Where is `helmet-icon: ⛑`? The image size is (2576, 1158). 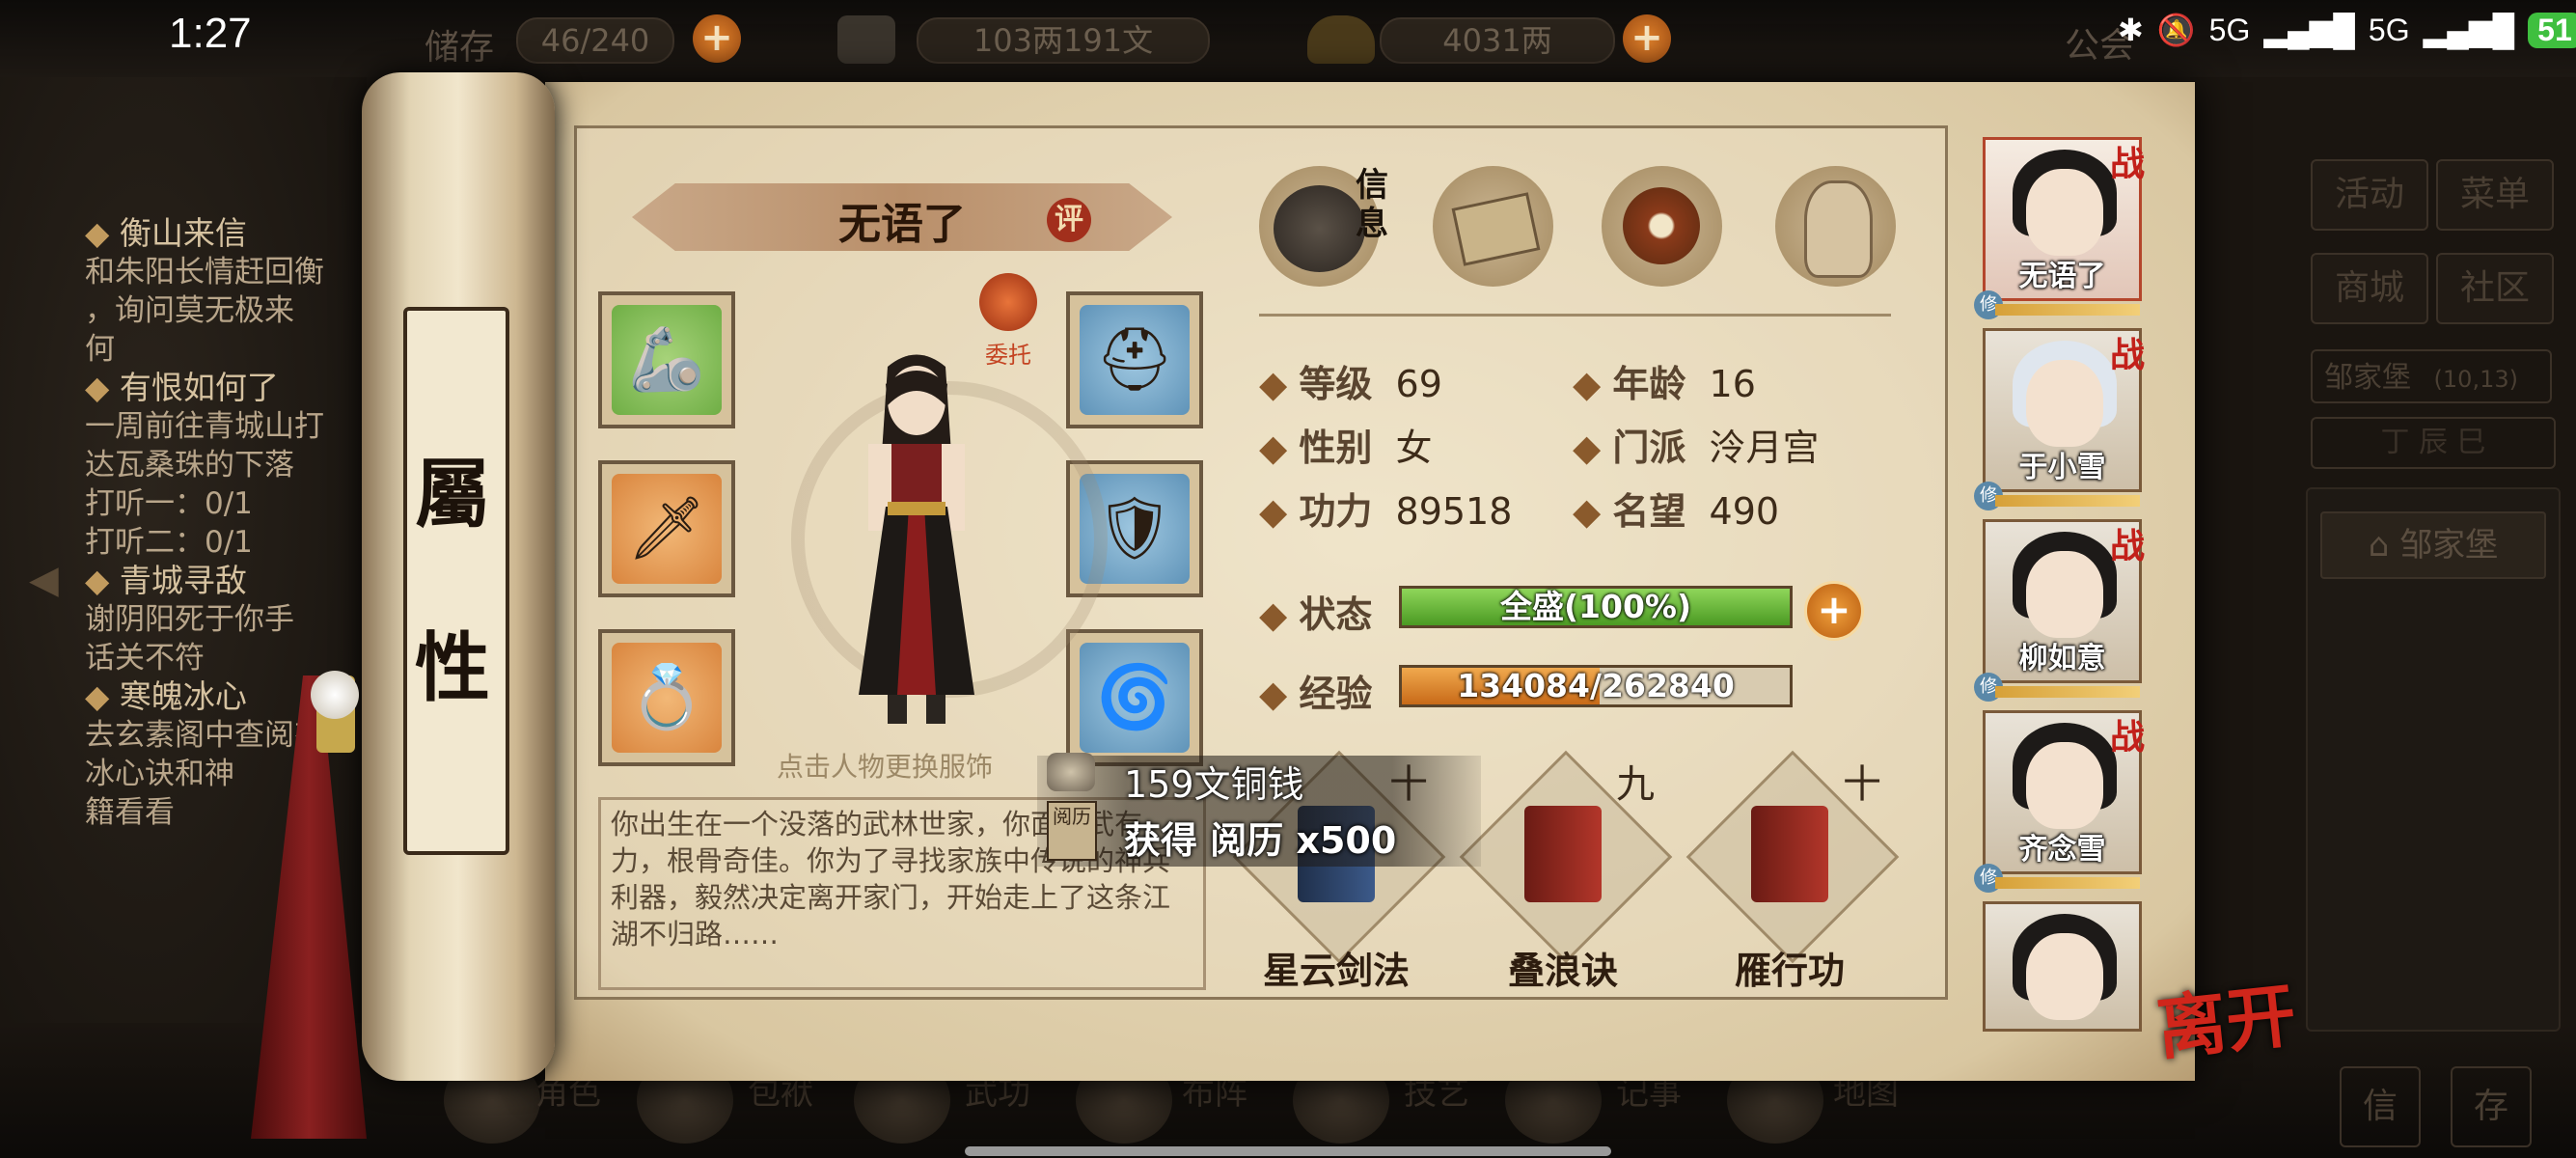
helmet-icon: ⛑ is located at coordinates (1135, 360).